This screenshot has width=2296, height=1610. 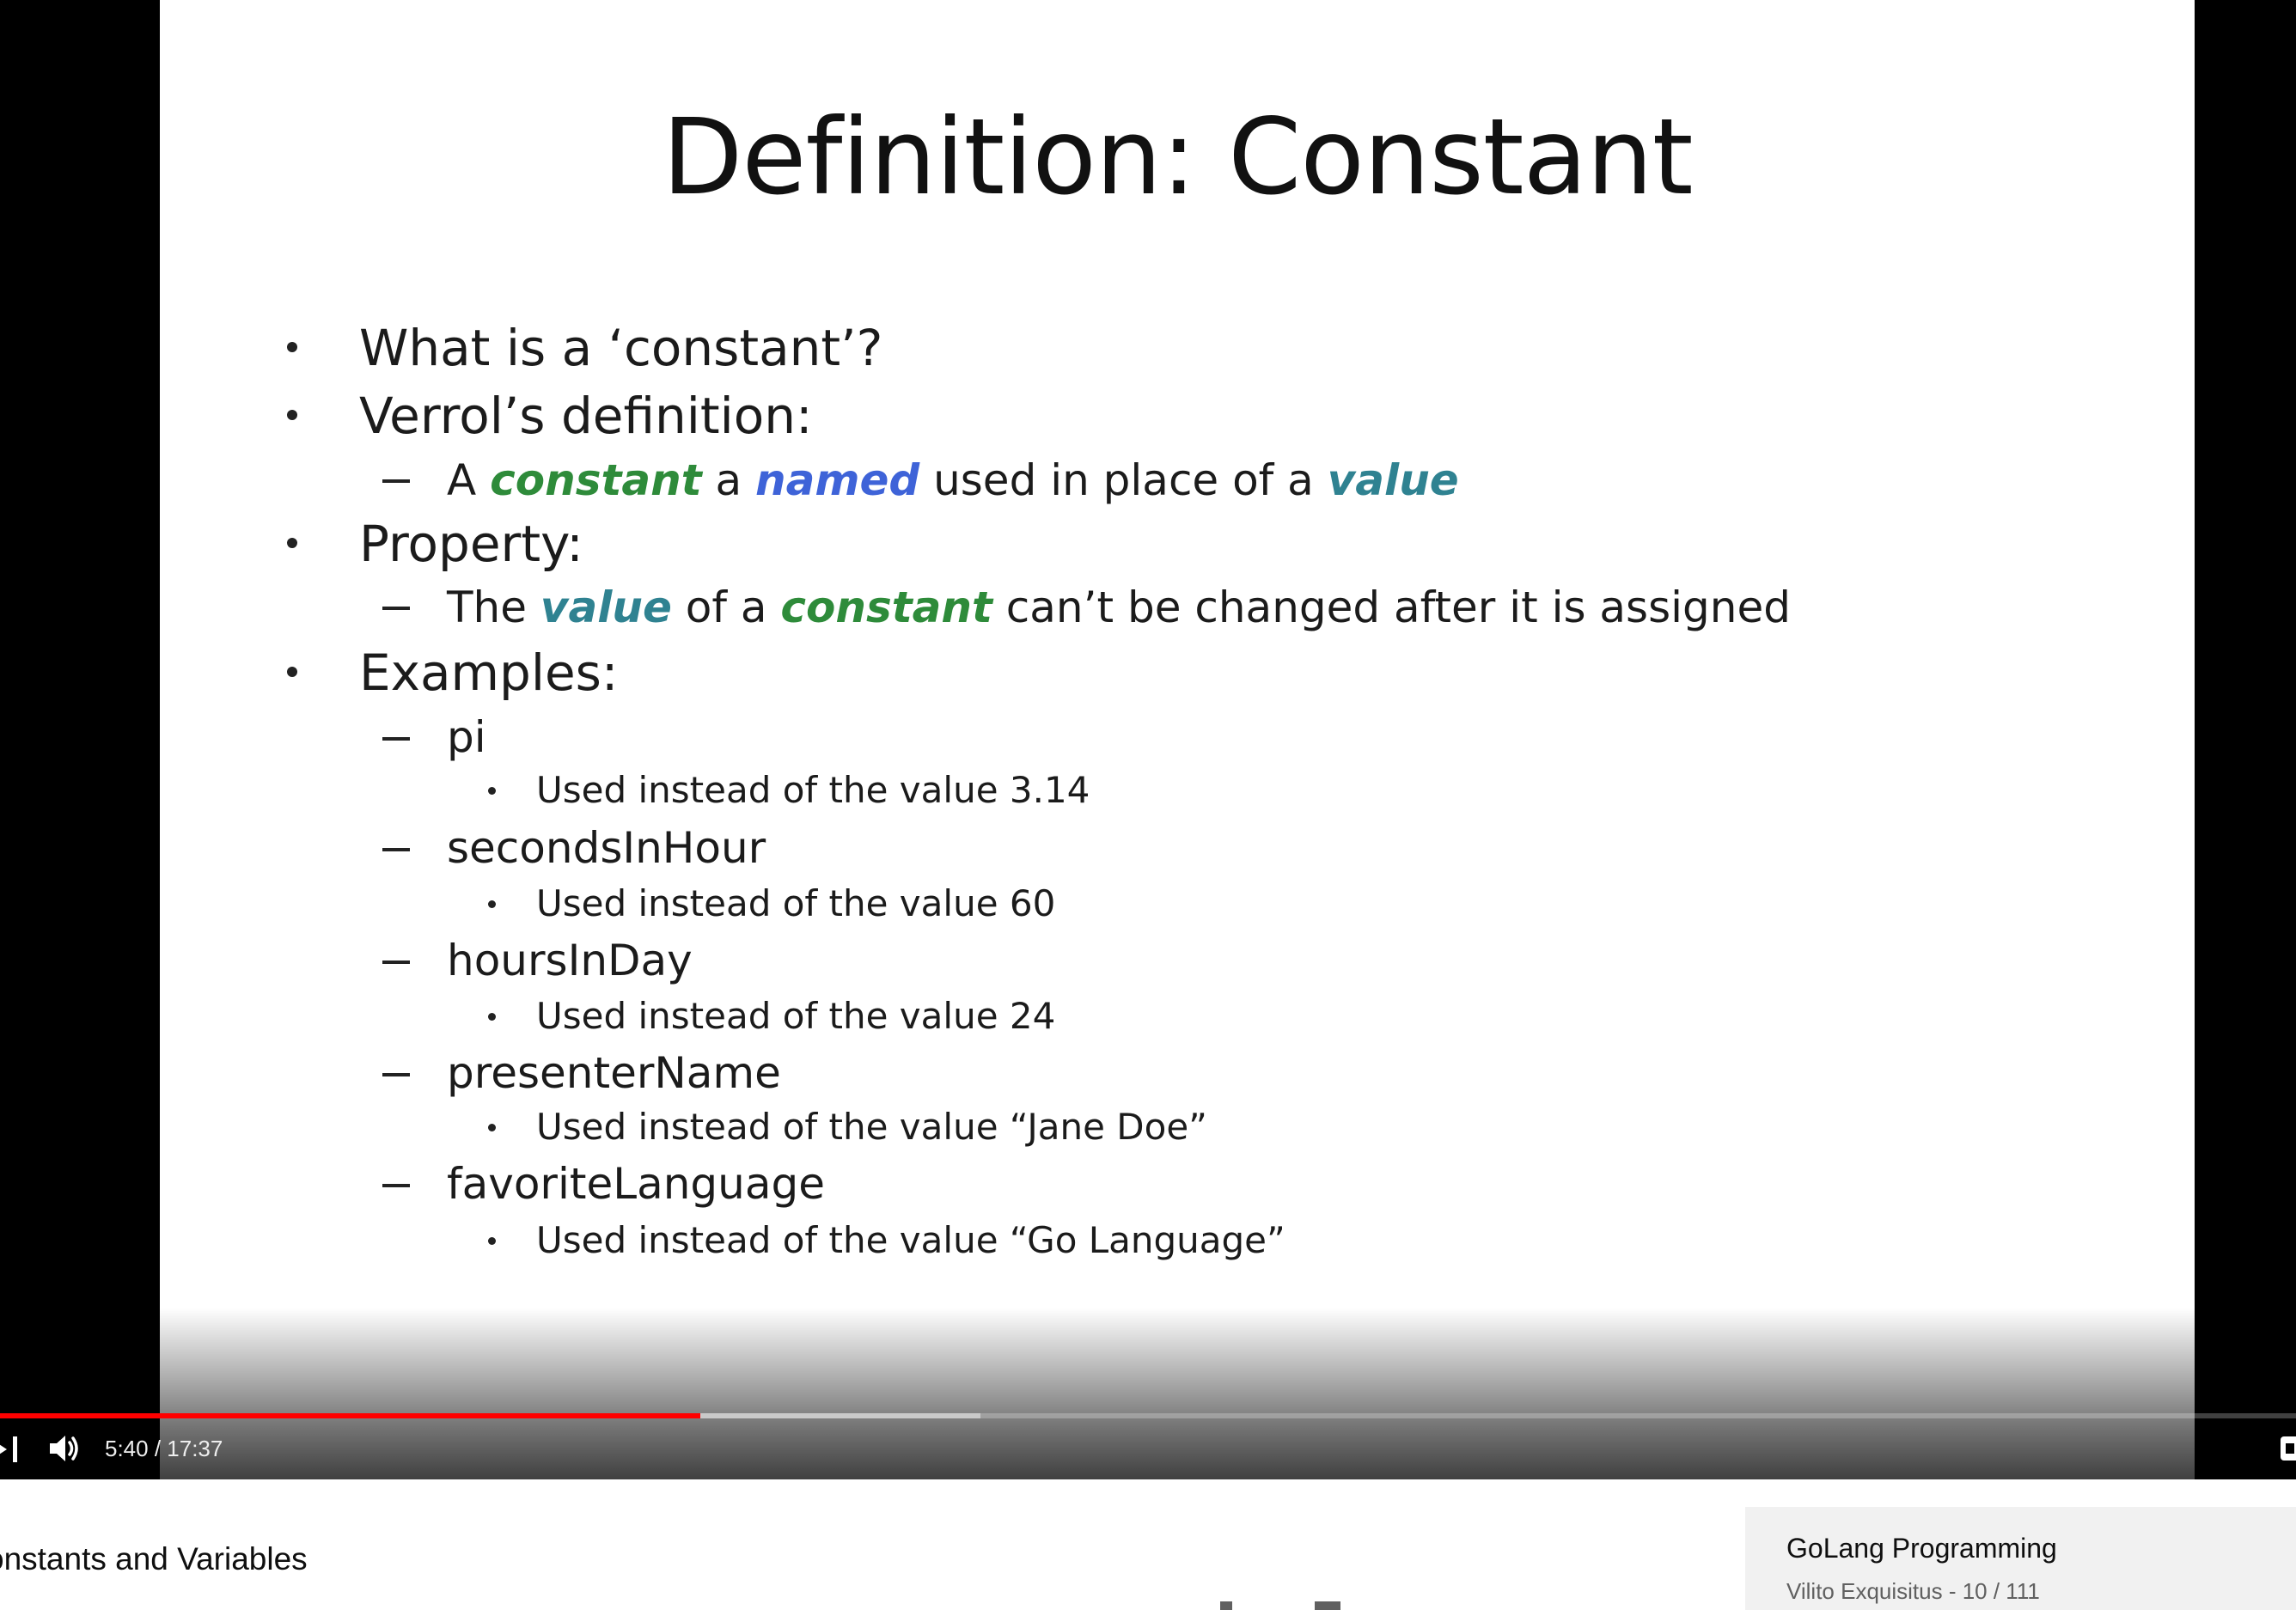 I want to click on volume-icon, so click(x=63, y=1448).